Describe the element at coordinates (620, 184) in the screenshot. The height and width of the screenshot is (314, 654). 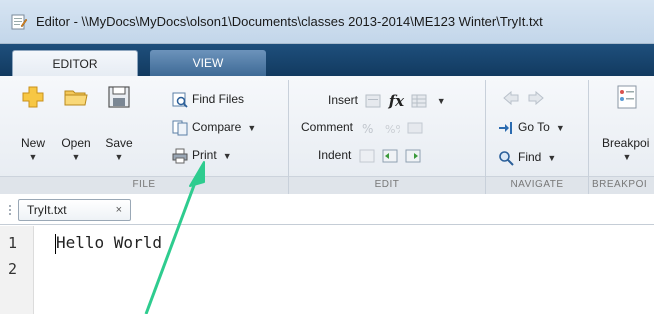
I see `breakpoints-group-label: BREAKPOI` at that location.